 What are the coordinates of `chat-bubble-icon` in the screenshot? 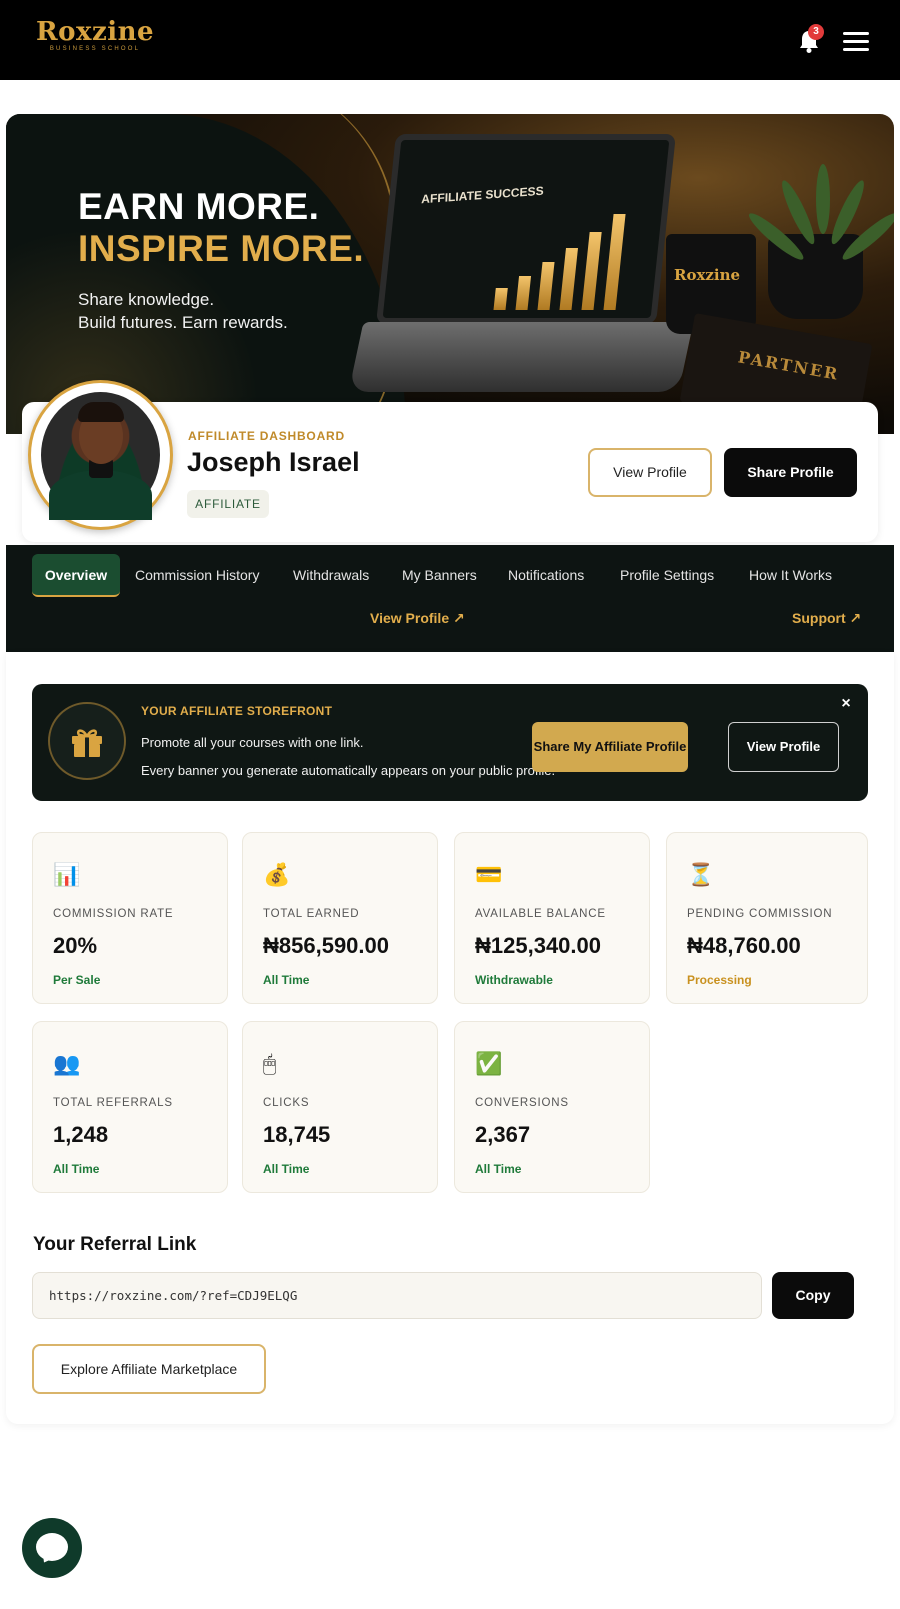 It's located at (52, 1547).